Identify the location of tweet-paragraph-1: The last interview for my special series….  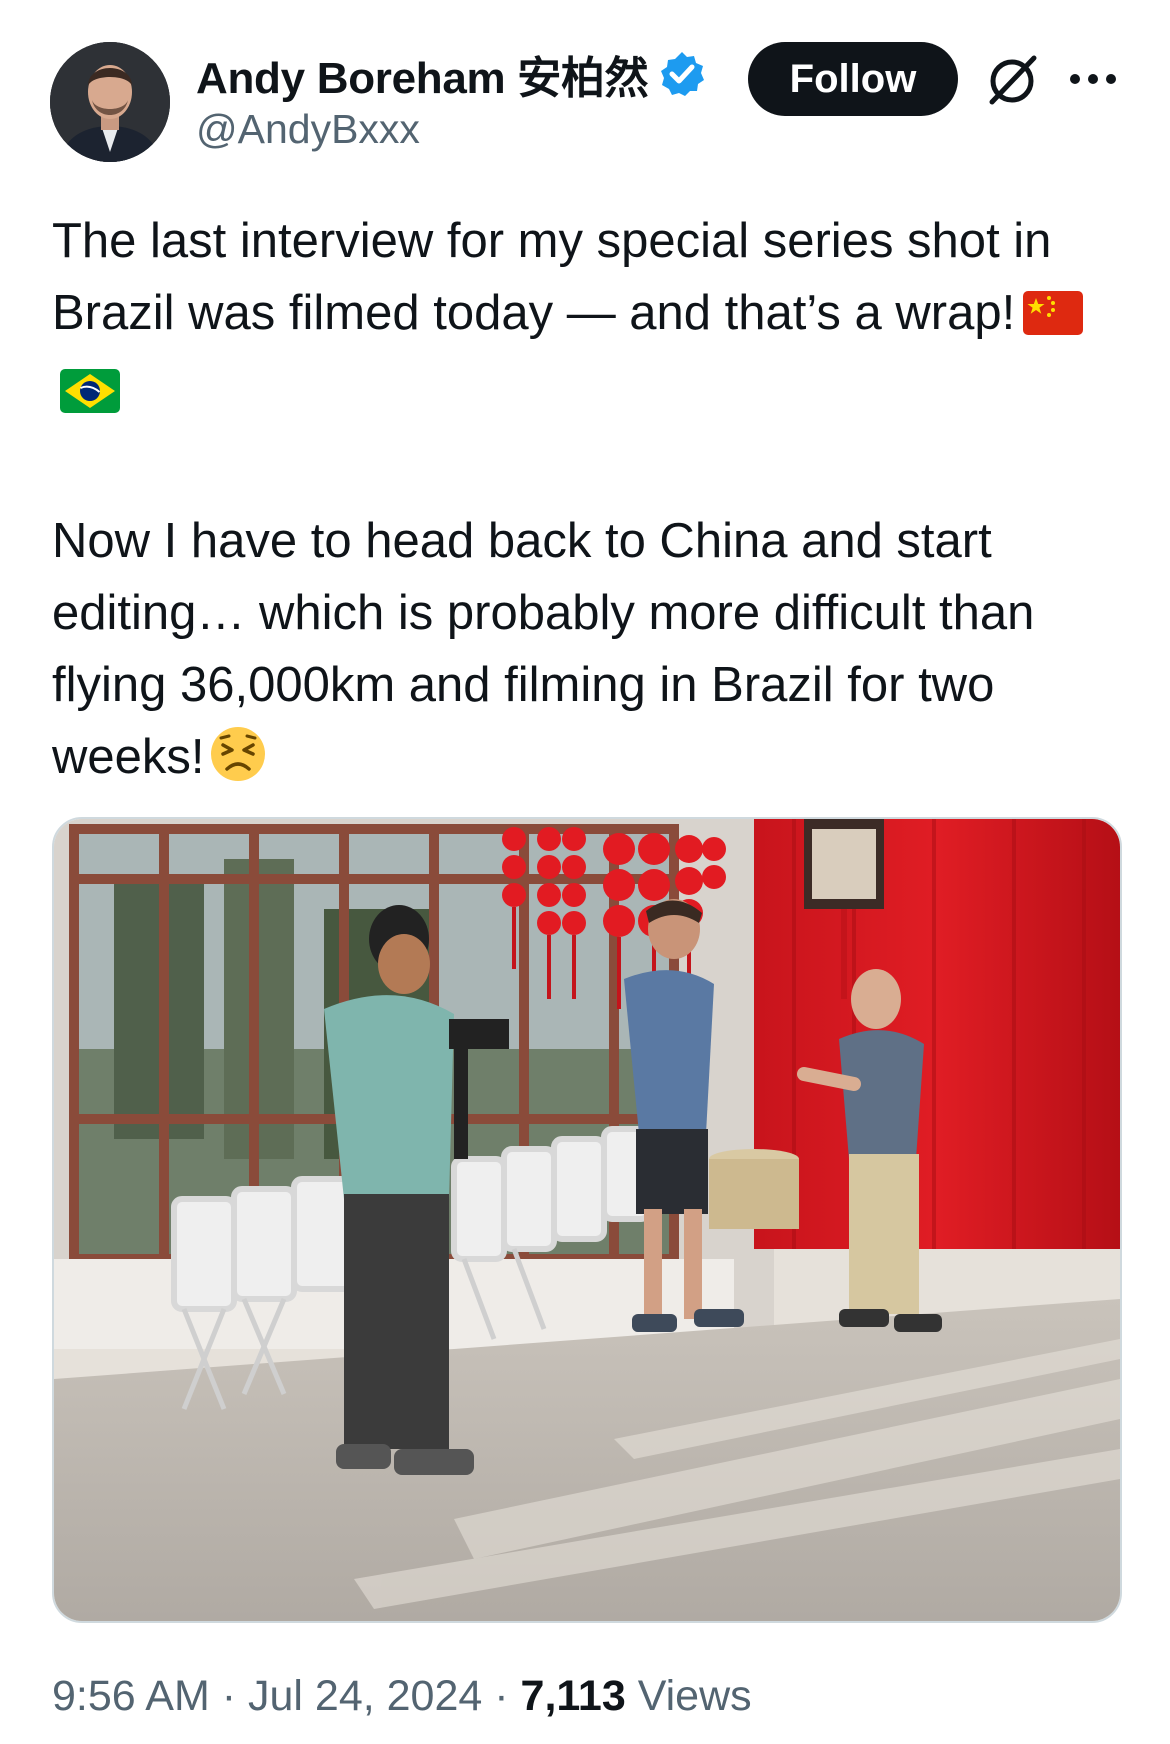
(592, 319).